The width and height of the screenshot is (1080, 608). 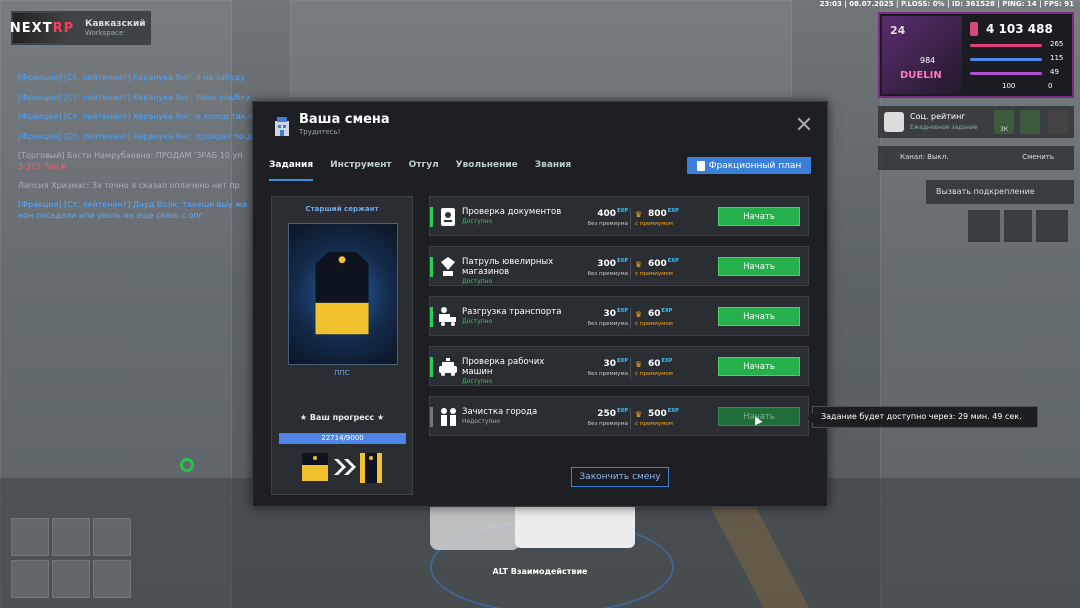 What do you see at coordinates (448, 367) in the screenshot?
I see `car-icon` at bounding box center [448, 367].